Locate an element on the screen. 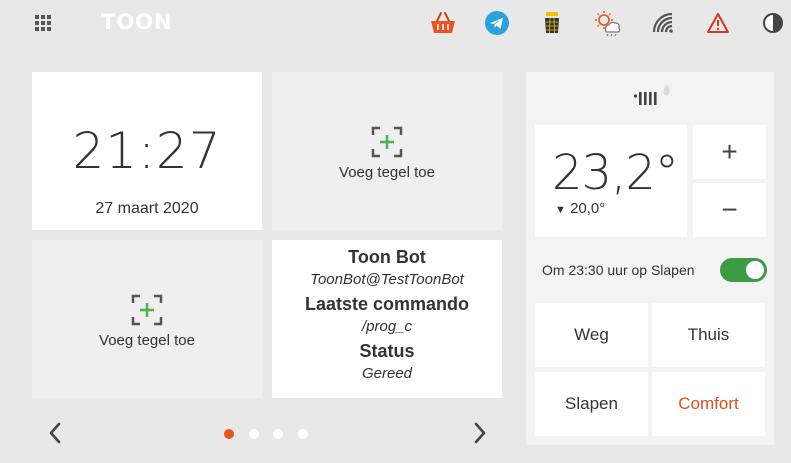 The width and height of the screenshot is (791, 463). solar-panel-icon is located at coordinates (552, 23).